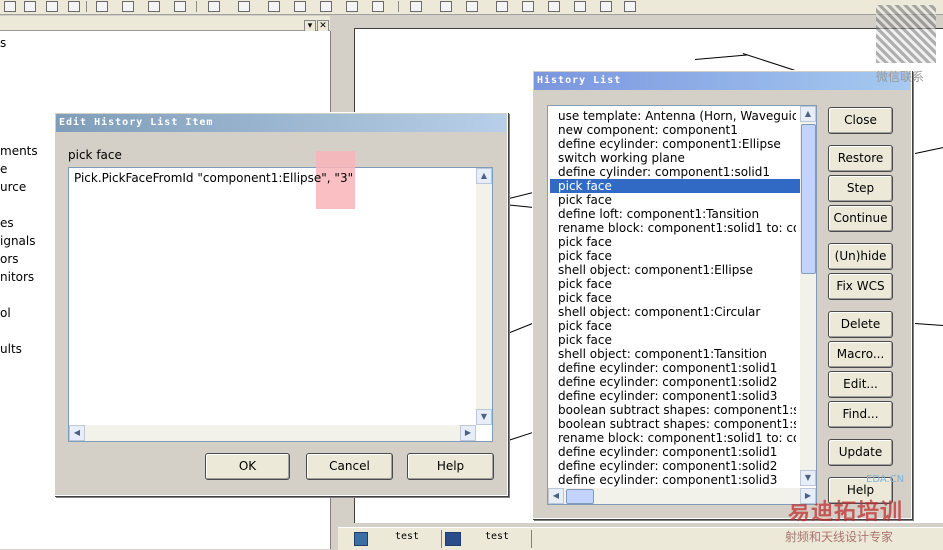 This screenshot has height=550, width=943. What do you see at coordinates (5, 313) in the screenshot?
I see `tree-item: ol` at bounding box center [5, 313].